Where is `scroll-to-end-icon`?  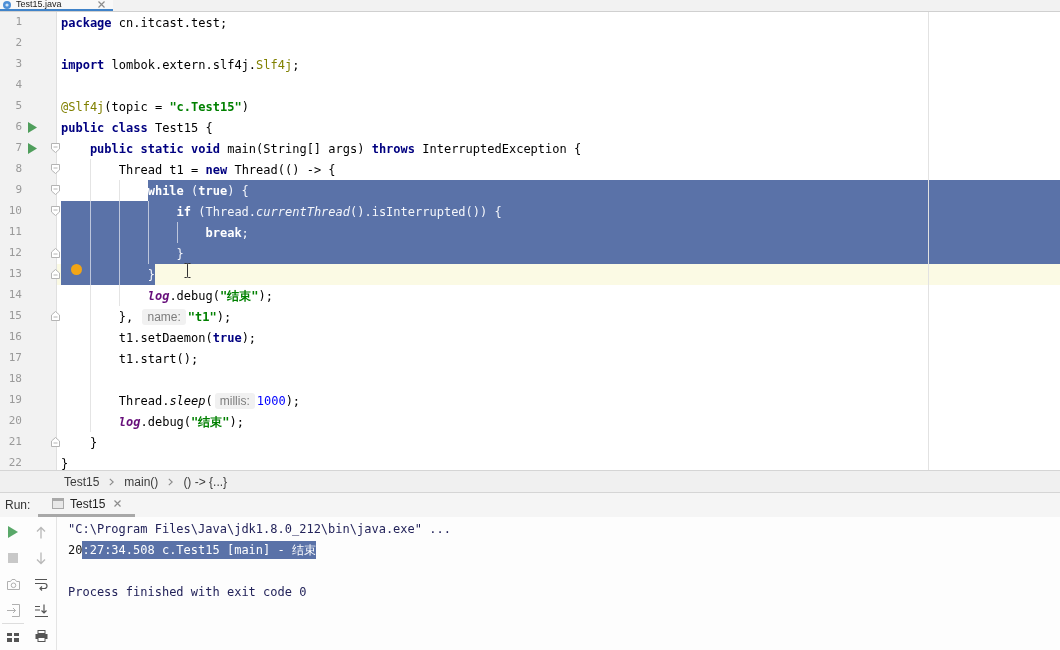 scroll-to-end-icon is located at coordinates (41, 610).